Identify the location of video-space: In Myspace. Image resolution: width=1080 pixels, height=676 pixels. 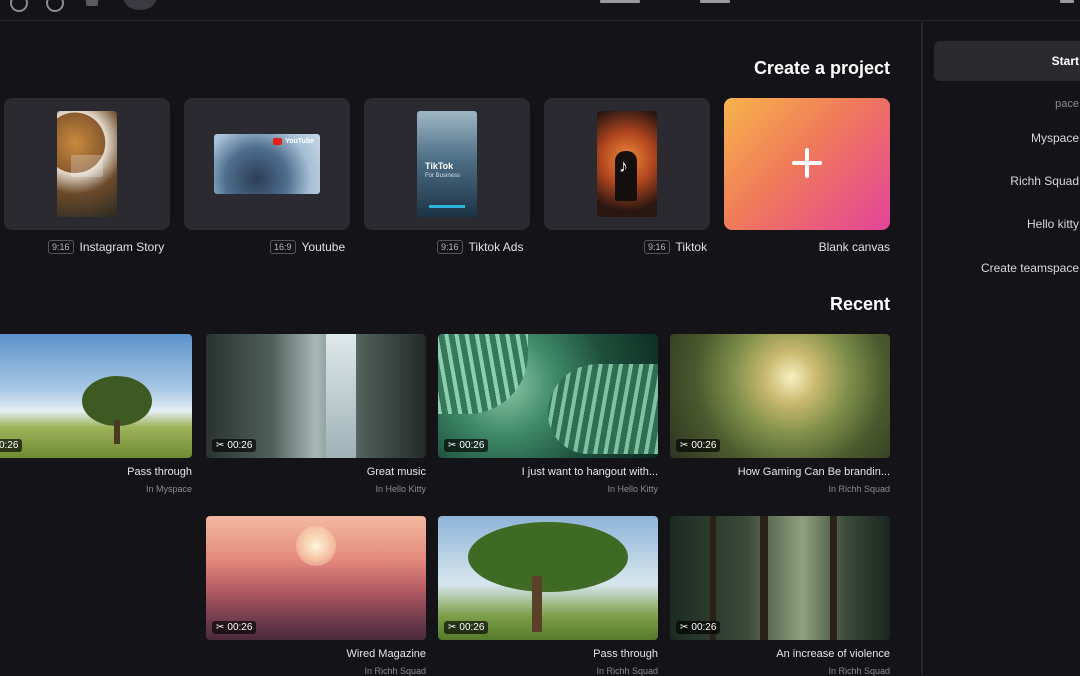
(168, 489).